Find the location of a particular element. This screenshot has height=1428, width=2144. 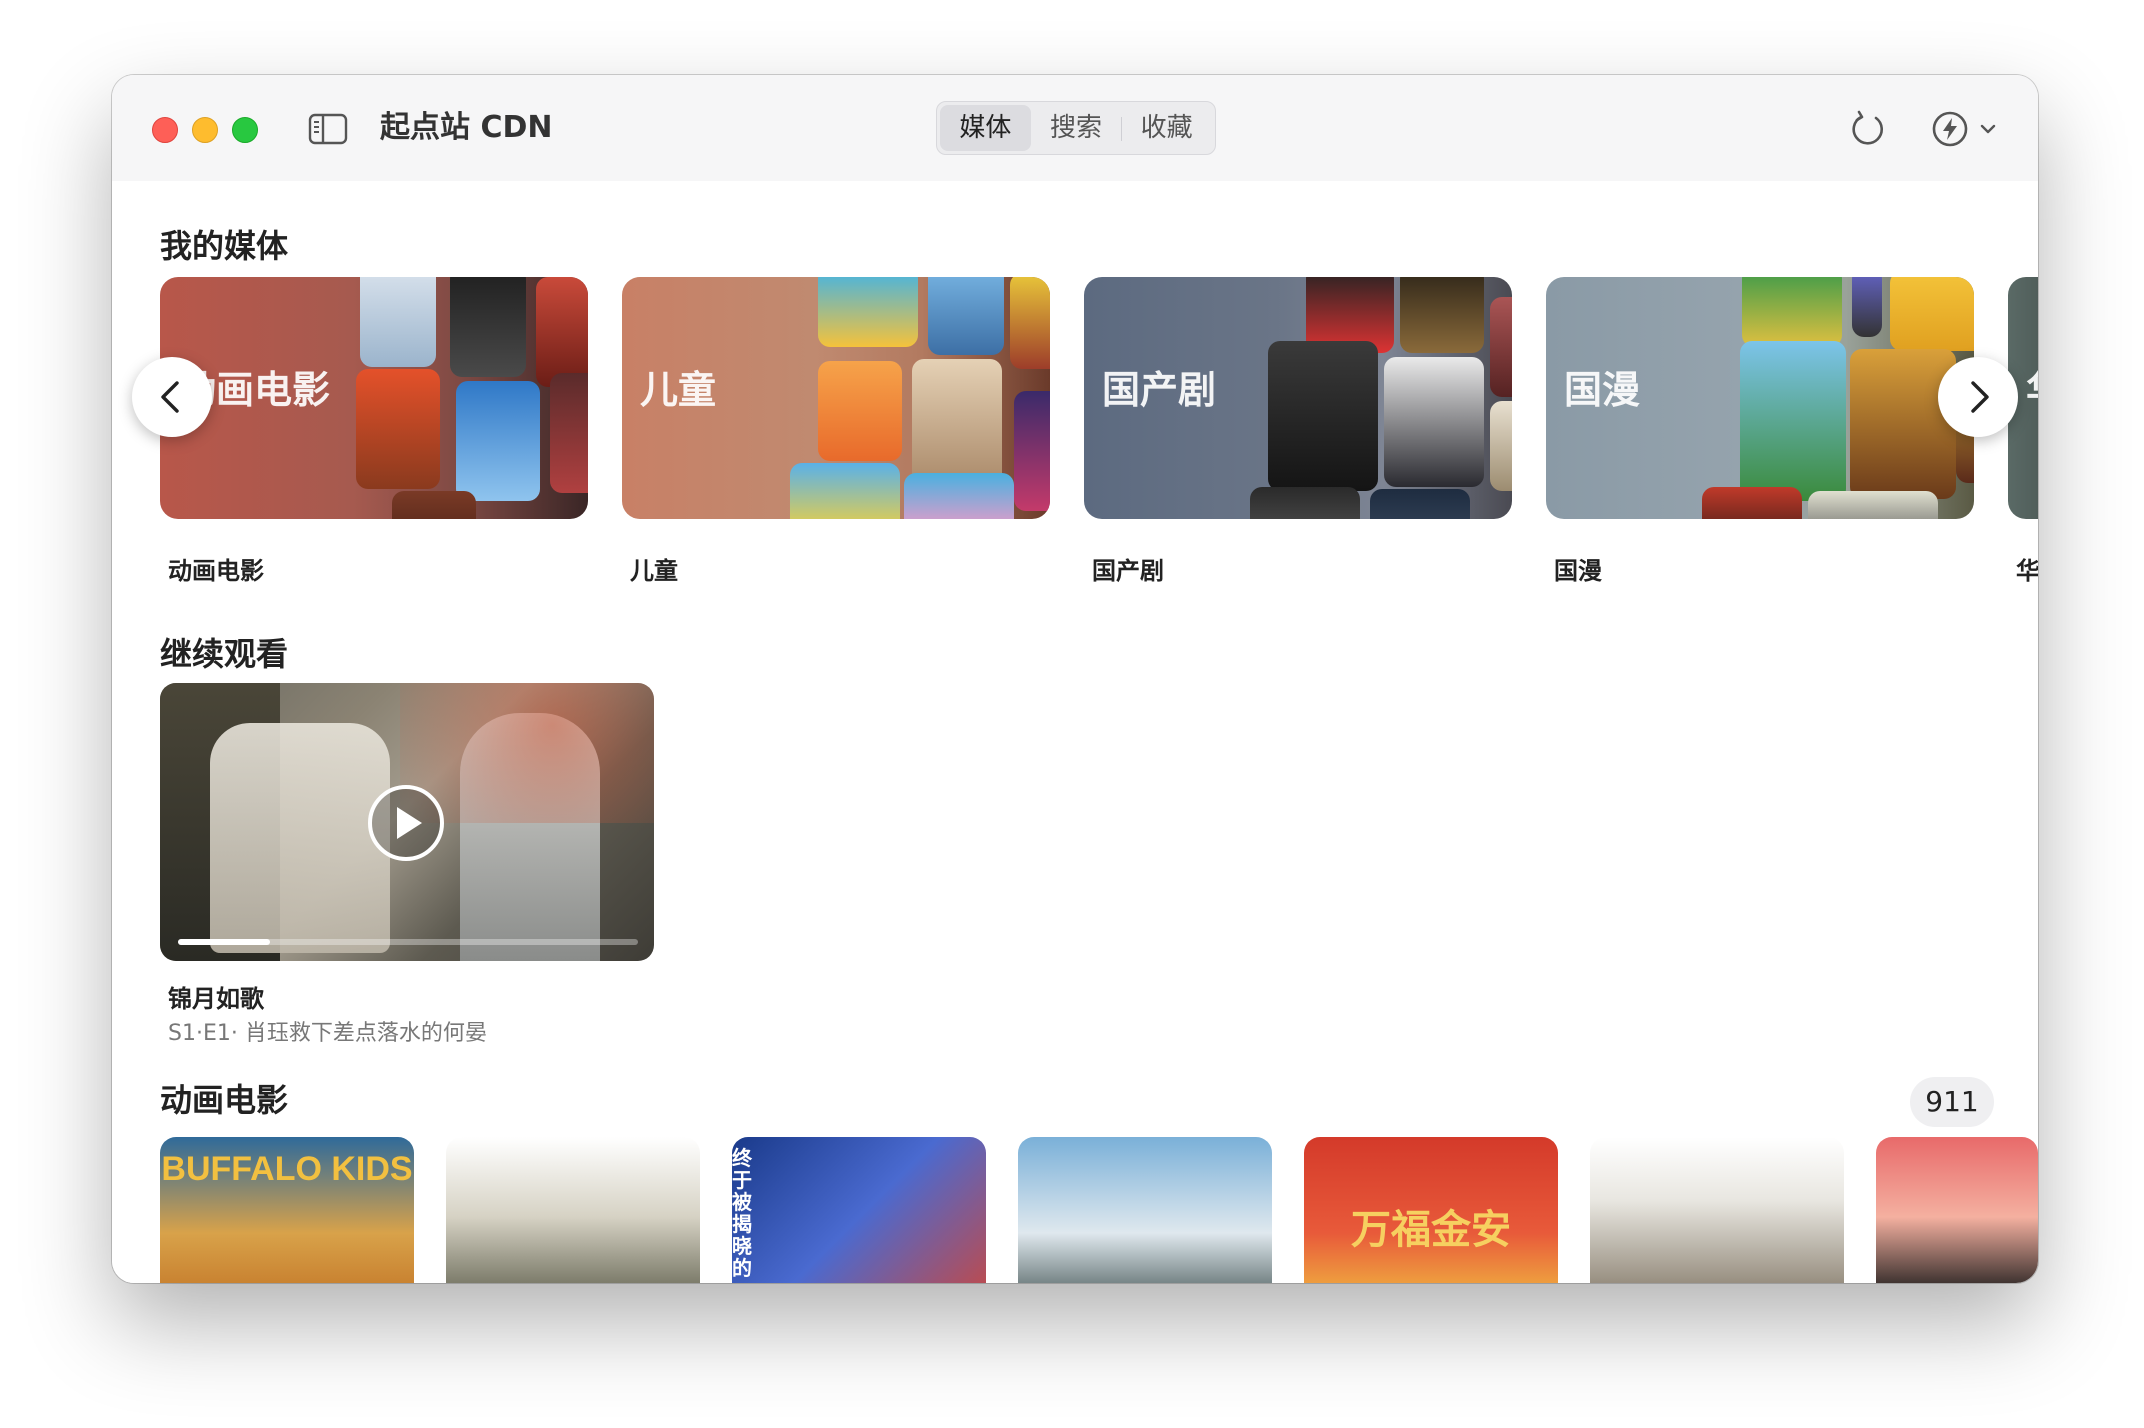

main-tabs: 媒体 搜索 收藏 is located at coordinates (1076, 128).